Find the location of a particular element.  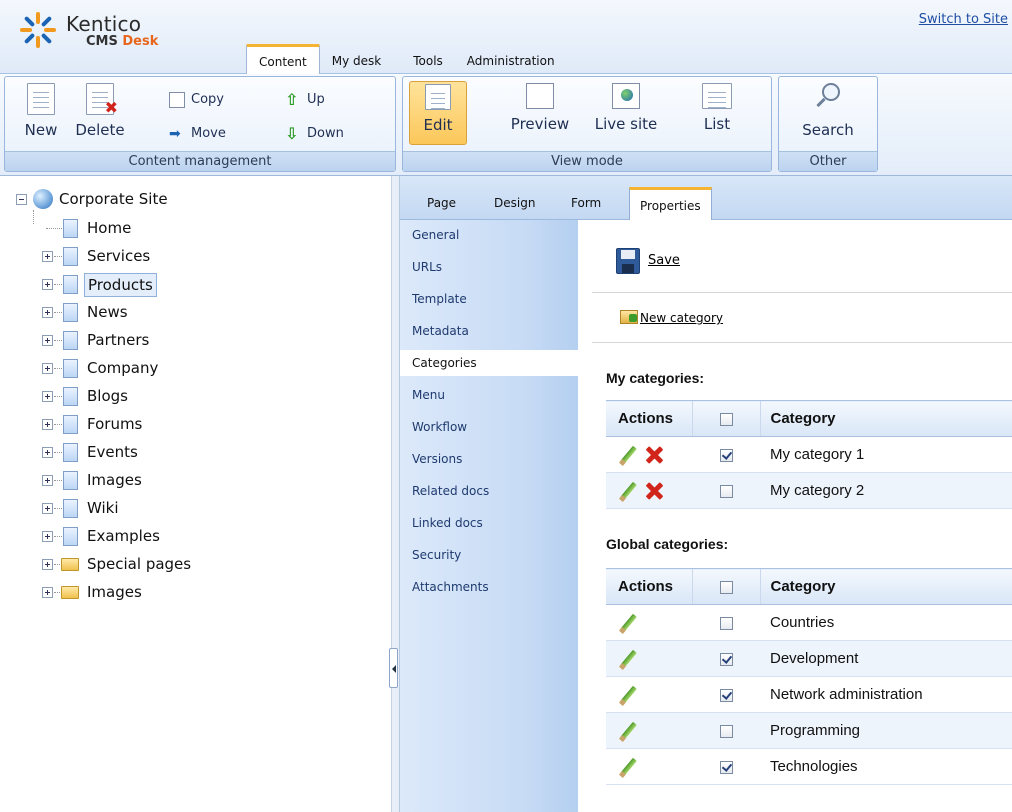

tree-node-label: Partners is located at coordinates (118, 340).